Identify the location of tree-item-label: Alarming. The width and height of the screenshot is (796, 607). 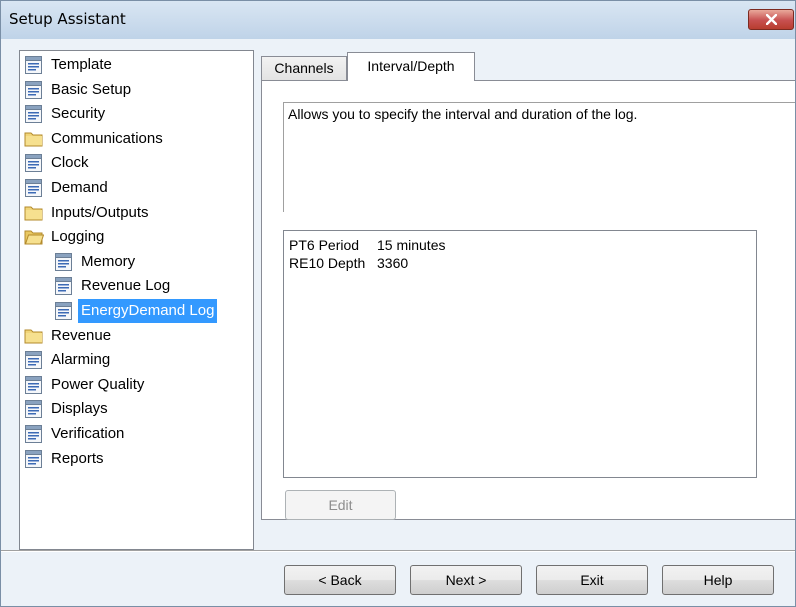
(81, 360).